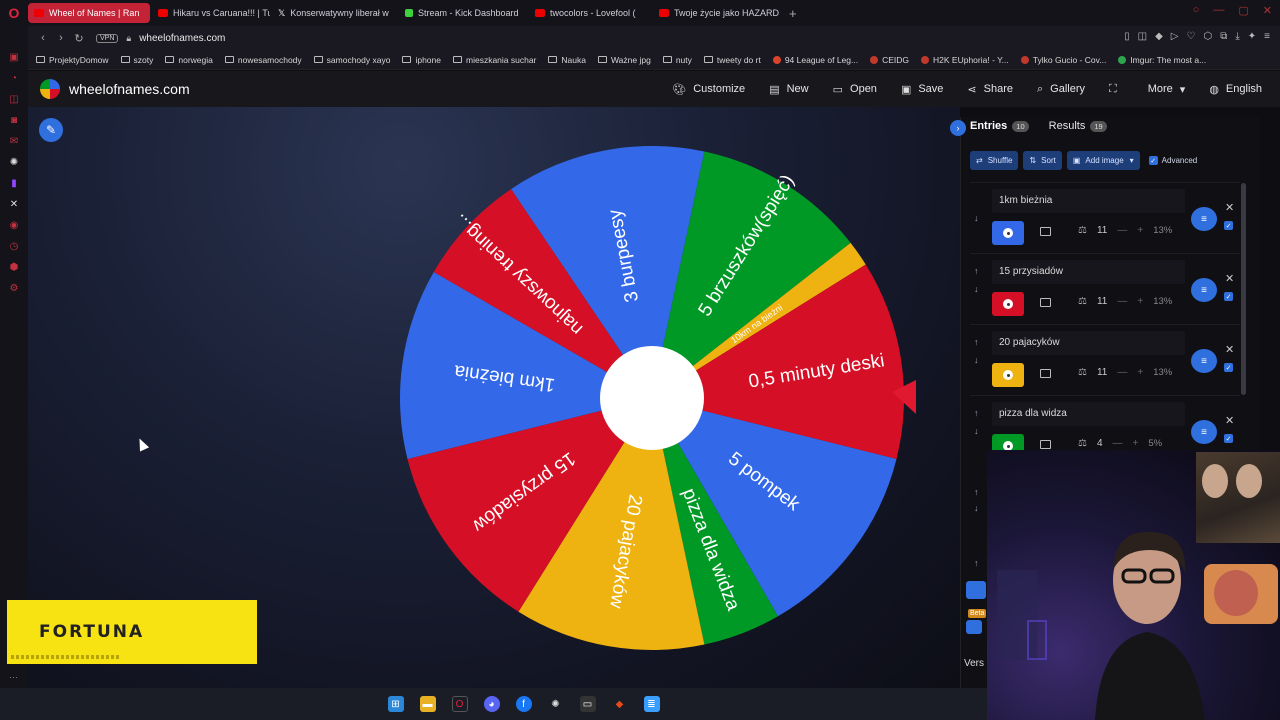  Describe the element at coordinates (974, 627) in the screenshot. I see `add-button-stub` at that location.